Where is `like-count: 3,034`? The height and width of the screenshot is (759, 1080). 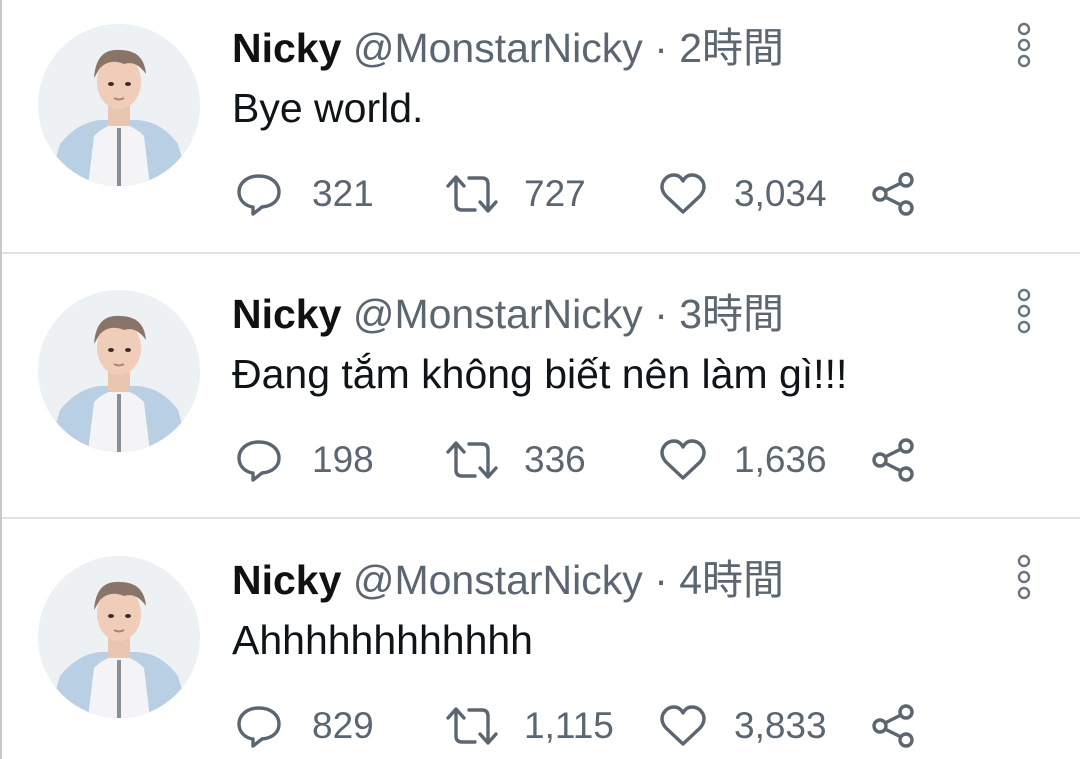 like-count: 3,034 is located at coordinates (780, 193).